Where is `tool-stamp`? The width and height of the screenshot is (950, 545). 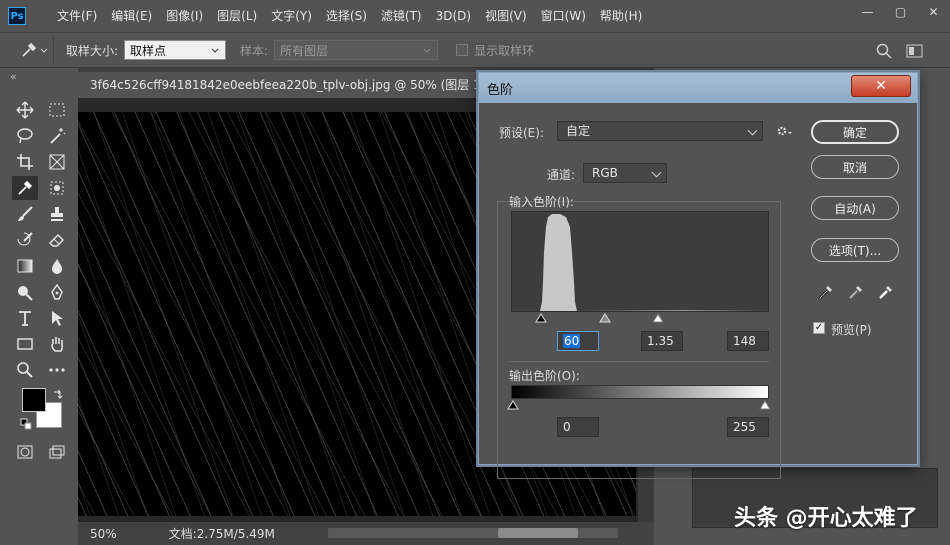
tool-stamp is located at coordinates (57, 214).